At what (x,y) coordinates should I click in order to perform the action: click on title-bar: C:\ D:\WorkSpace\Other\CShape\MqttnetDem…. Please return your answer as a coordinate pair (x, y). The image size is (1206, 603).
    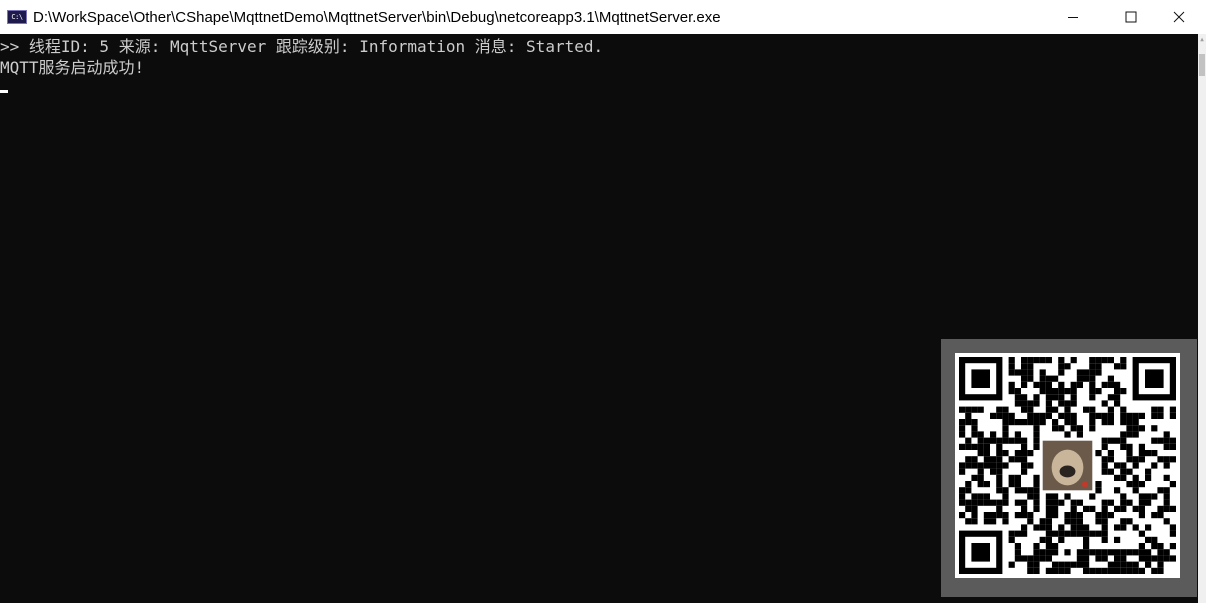
    Looking at the image, I should click on (603, 17).